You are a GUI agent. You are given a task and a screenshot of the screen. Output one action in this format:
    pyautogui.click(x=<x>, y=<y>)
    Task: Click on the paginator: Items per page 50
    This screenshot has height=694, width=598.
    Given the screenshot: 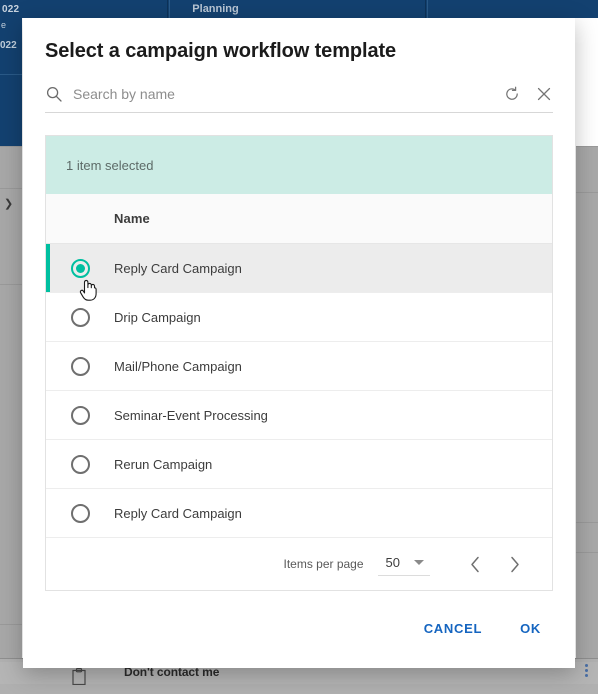 What is the action you would take?
    pyautogui.click(x=299, y=564)
    